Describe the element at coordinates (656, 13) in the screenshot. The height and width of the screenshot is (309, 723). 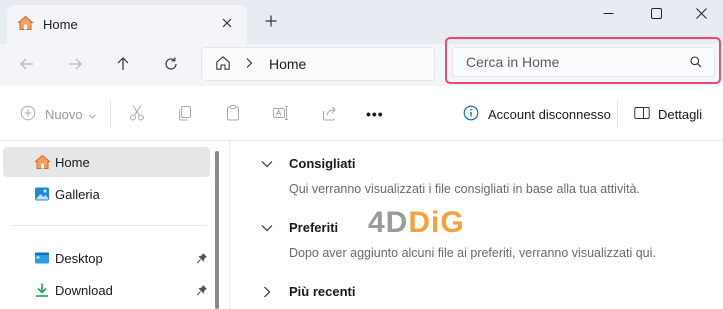
I see `maximize-icon` at that location.